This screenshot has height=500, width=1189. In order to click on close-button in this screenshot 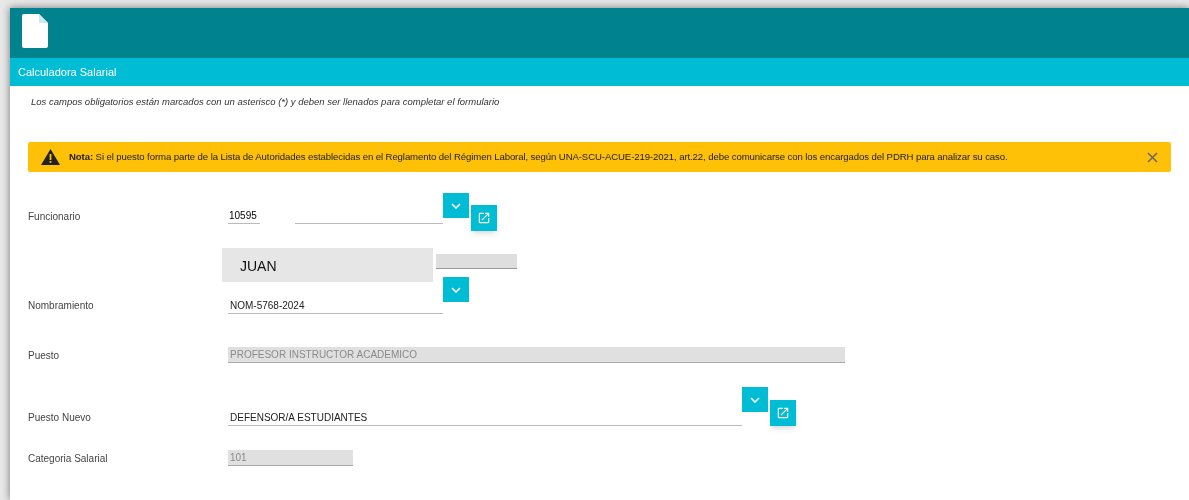, I will do `click(1152, 157)`.